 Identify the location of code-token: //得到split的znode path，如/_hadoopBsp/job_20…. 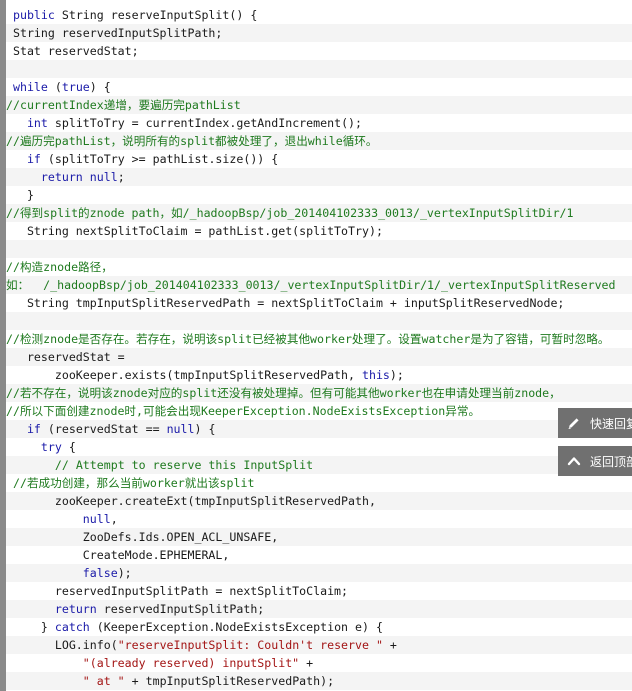
(290, 213).